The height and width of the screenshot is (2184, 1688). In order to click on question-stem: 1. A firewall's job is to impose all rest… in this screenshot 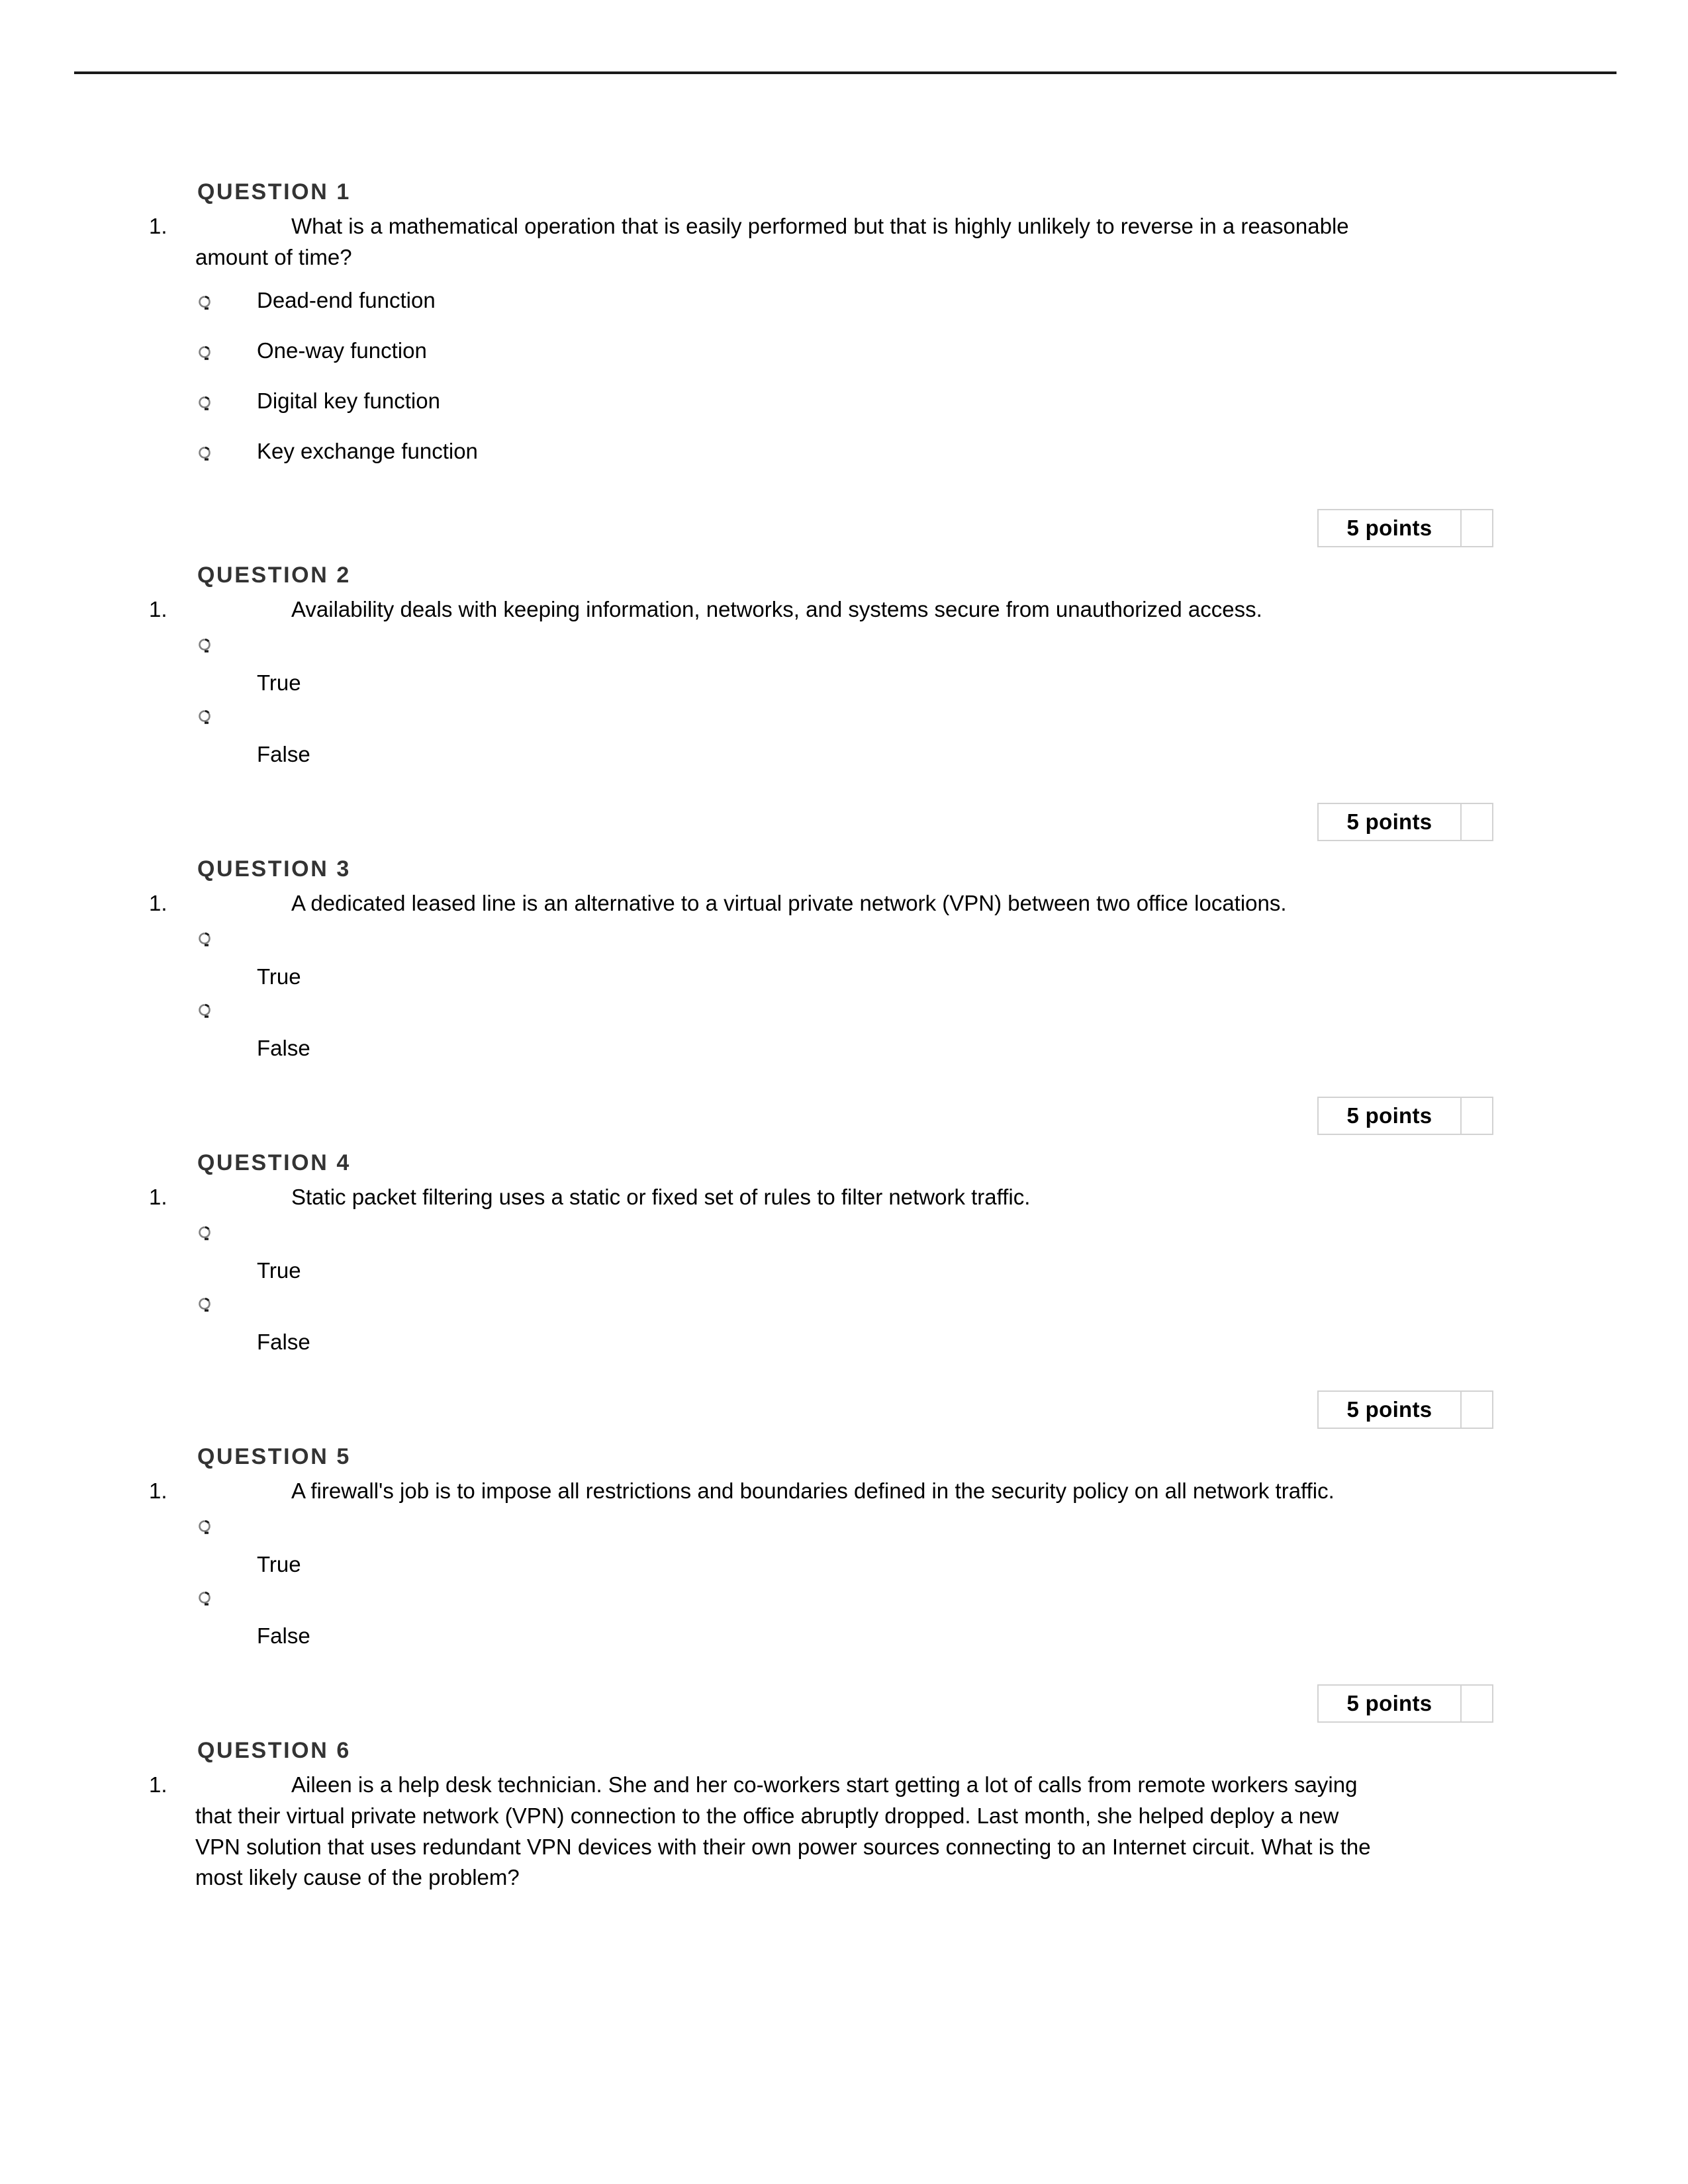, I will do `click(764, 1491)`.